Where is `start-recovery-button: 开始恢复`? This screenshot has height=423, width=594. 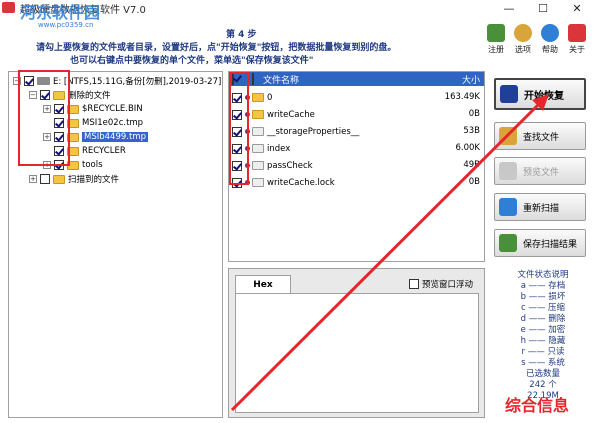 start-recovery-button: 开始恢复 is located at coordinates (540, 94).